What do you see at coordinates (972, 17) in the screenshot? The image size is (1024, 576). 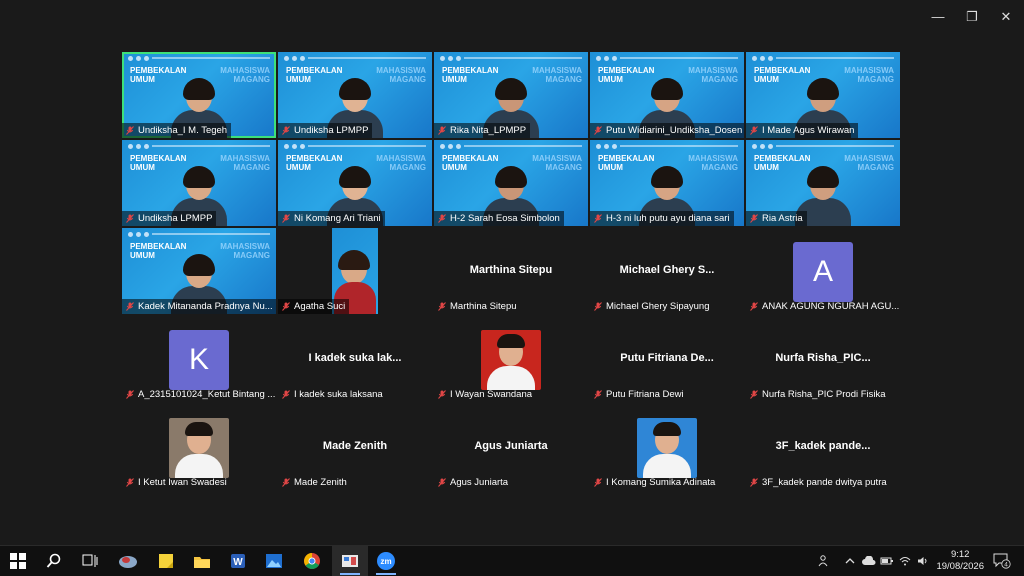 I see `window-restore-button: ❐` at bounding box center [972, 17].